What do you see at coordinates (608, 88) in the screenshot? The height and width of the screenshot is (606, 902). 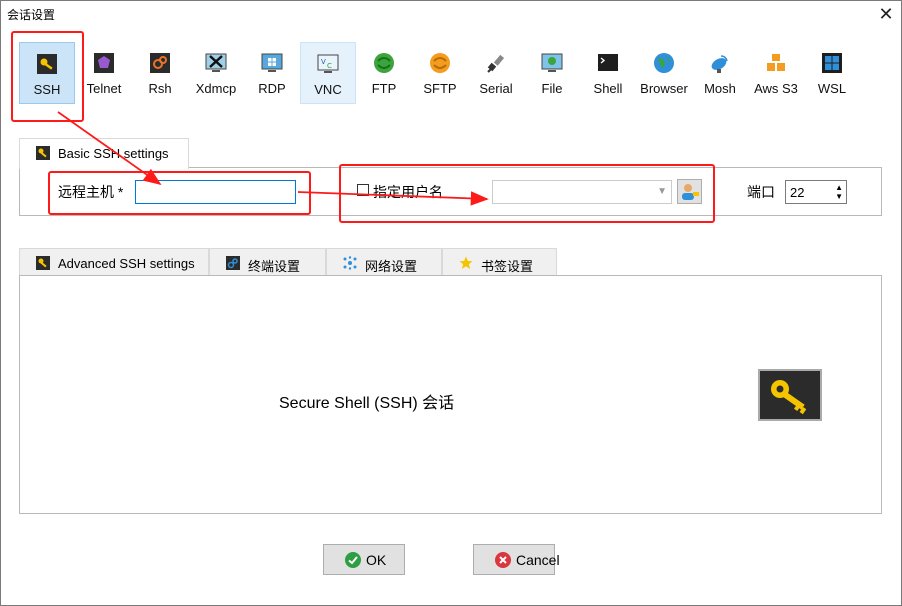 I see `protocol-label: Shell` at bounding box center [608, 88].